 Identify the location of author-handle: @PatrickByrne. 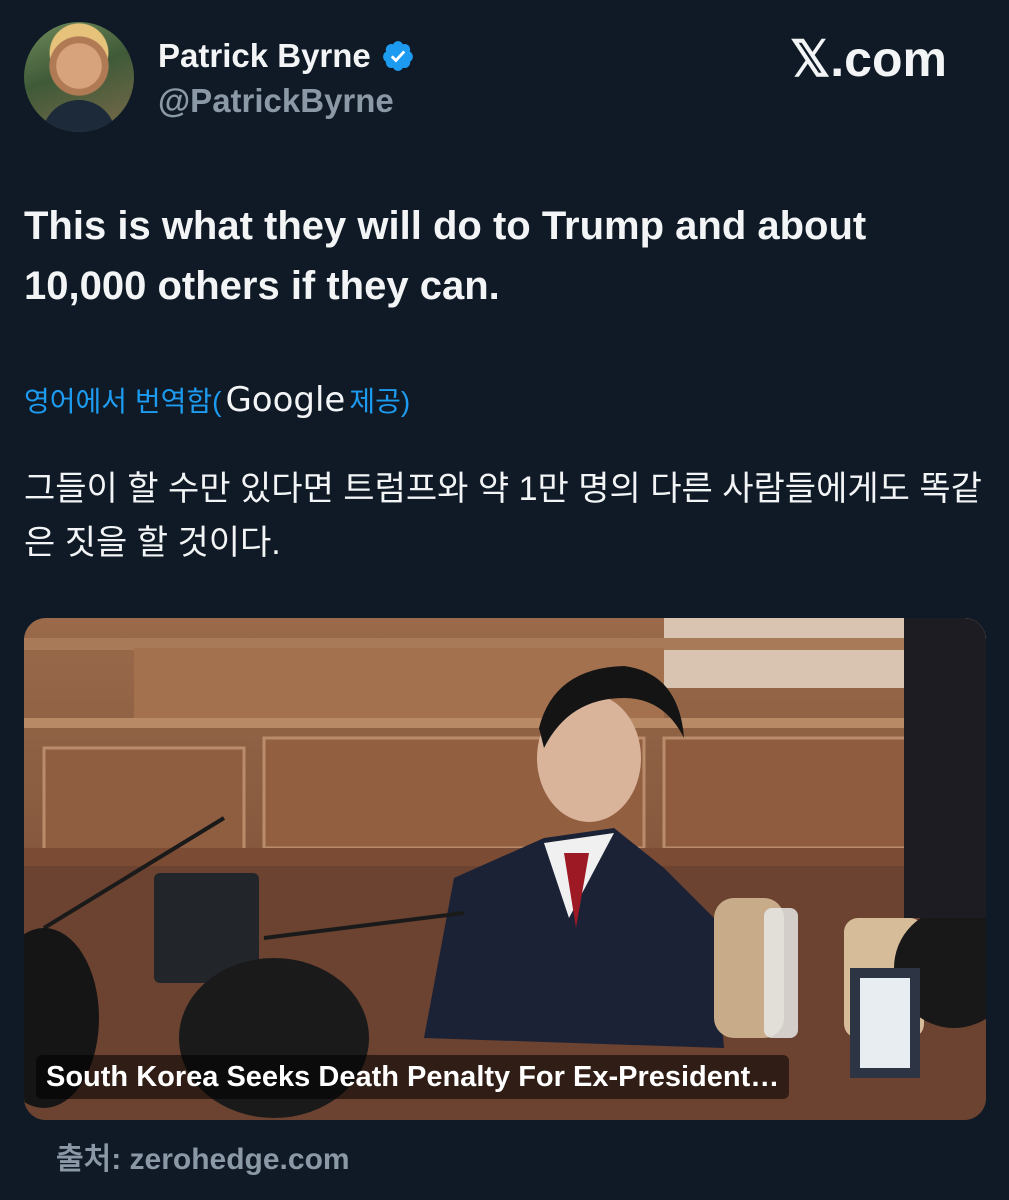
(276, 101).